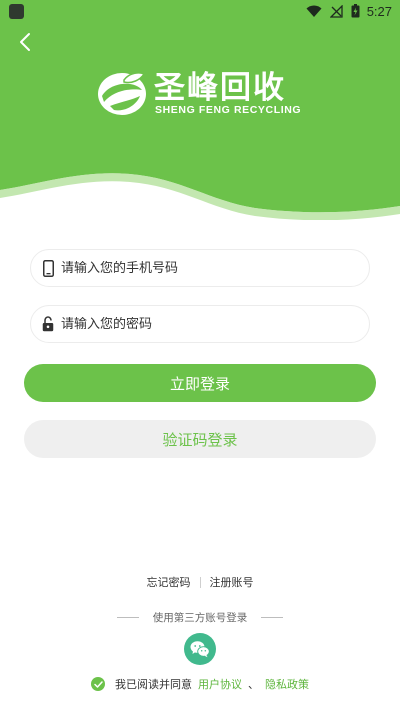 The height and width of the screenshot is (712, 400). Describe the element at coordinates (232, 582) in the screenshot. I see `register-link: 注册账号` at that location.